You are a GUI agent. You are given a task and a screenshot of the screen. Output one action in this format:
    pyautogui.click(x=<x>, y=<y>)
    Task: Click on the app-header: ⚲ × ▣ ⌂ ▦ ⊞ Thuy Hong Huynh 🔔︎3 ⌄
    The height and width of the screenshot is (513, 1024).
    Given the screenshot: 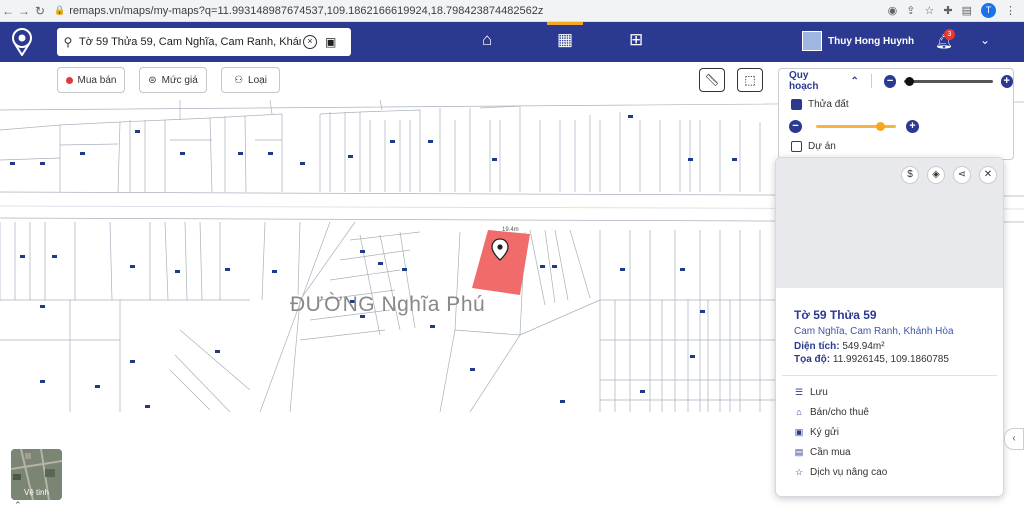 What is the action you would take?
    pyautogui.click(x=512, y=42)
    